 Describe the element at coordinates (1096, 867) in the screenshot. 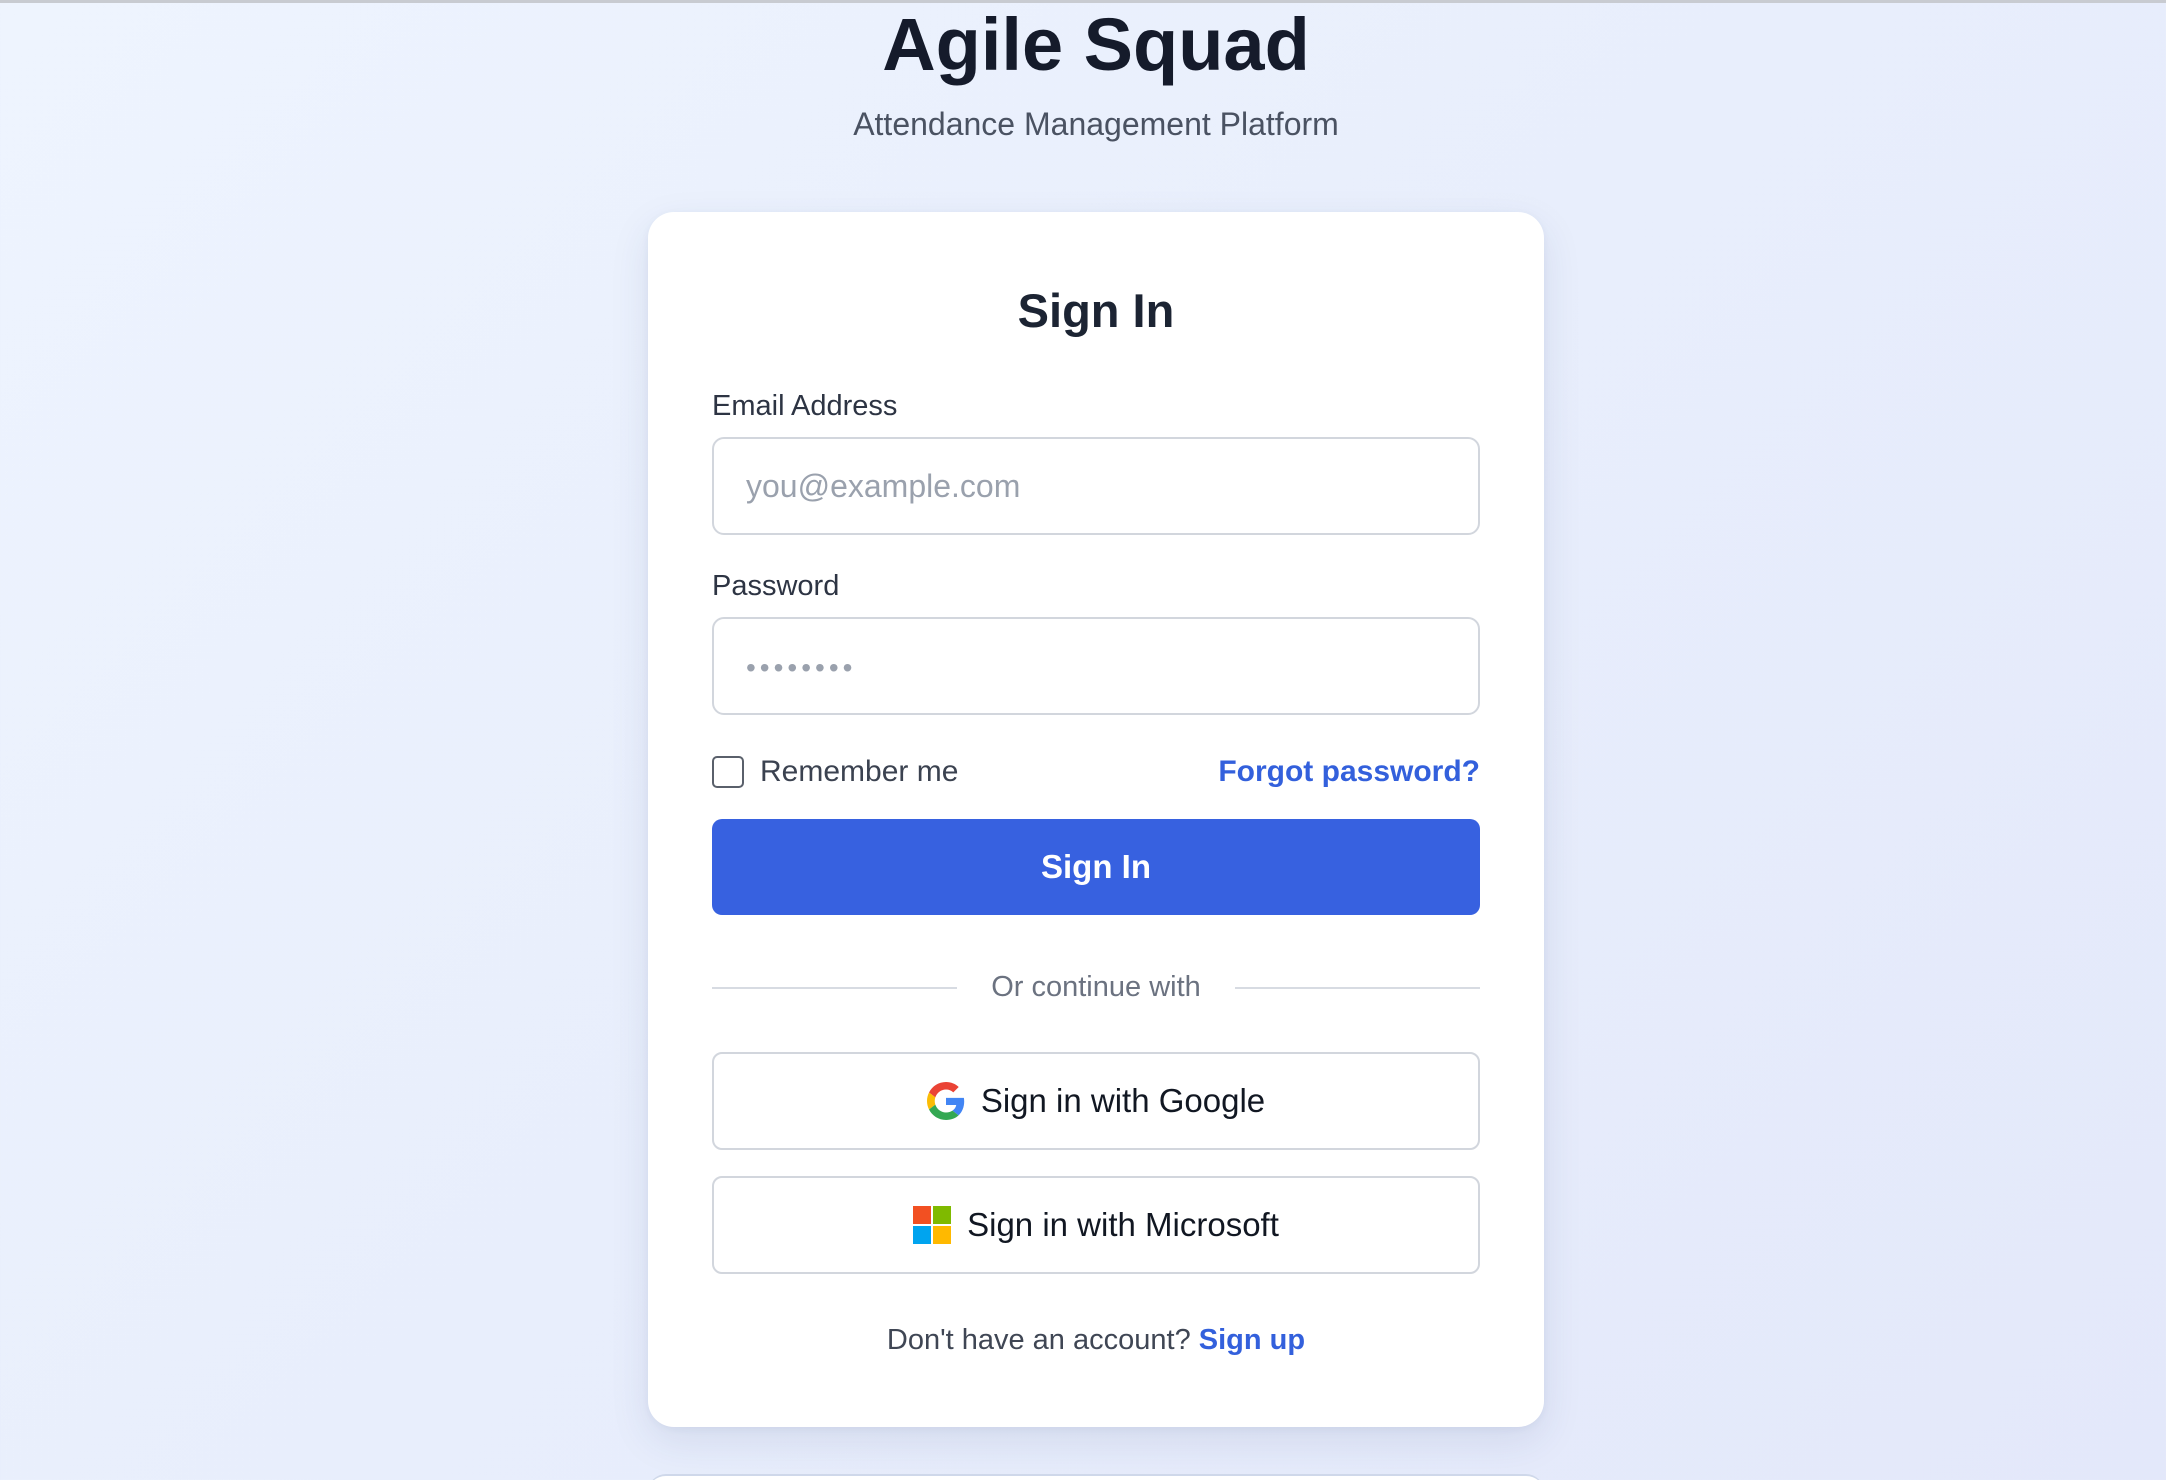

I see `sign-in-button: Sign In` at that location.